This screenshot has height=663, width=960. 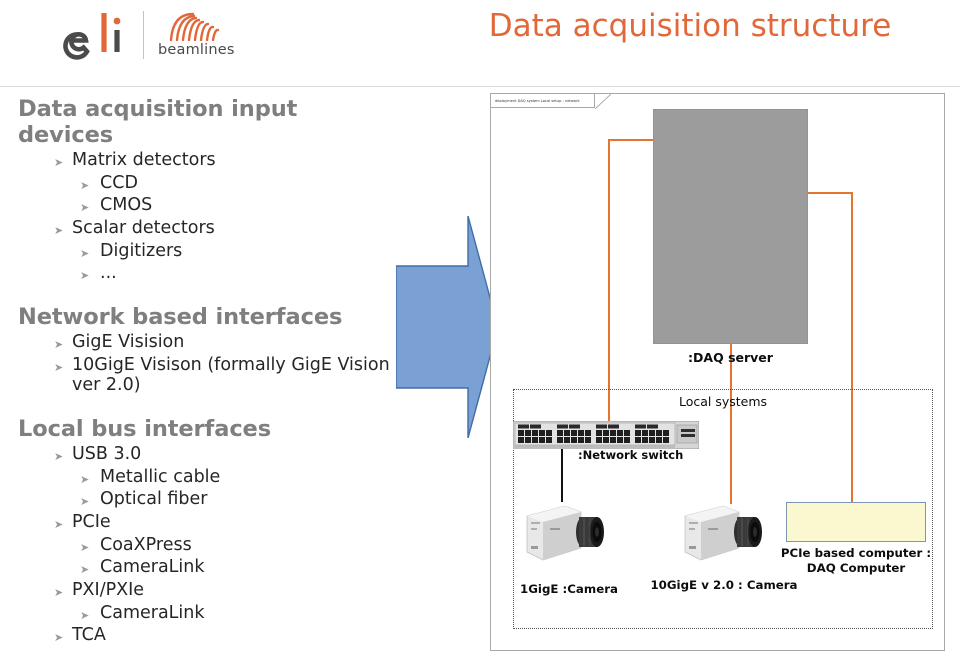 What do you see at coordinates (126, 205) in the screenshot?
I see `list-item-label: CMOS` at bounding box center [126, 205].